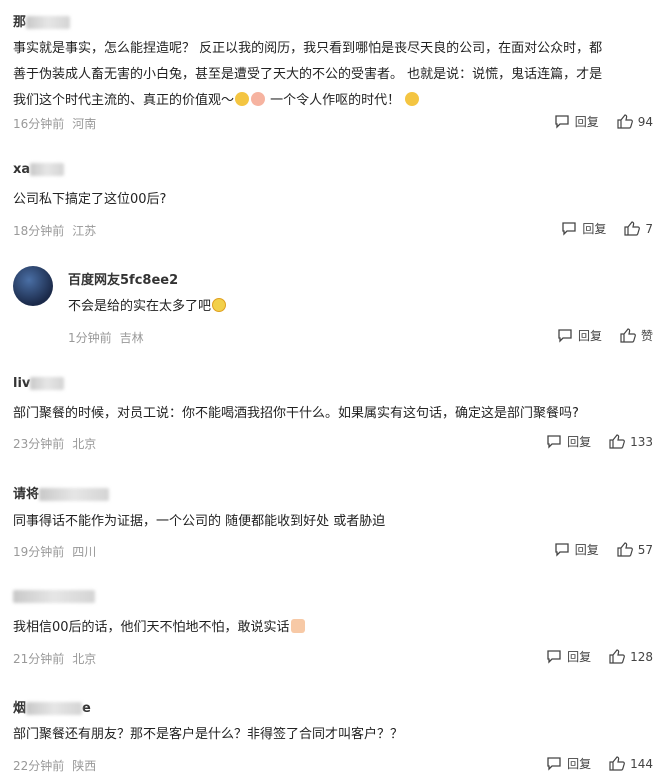  What do you see at coordinates (333, 628) in the screenshot?
I see `comment-text: 我相信00后的话，他们天不怕地不怕，敢说实话` at bounding box center [333, 628].